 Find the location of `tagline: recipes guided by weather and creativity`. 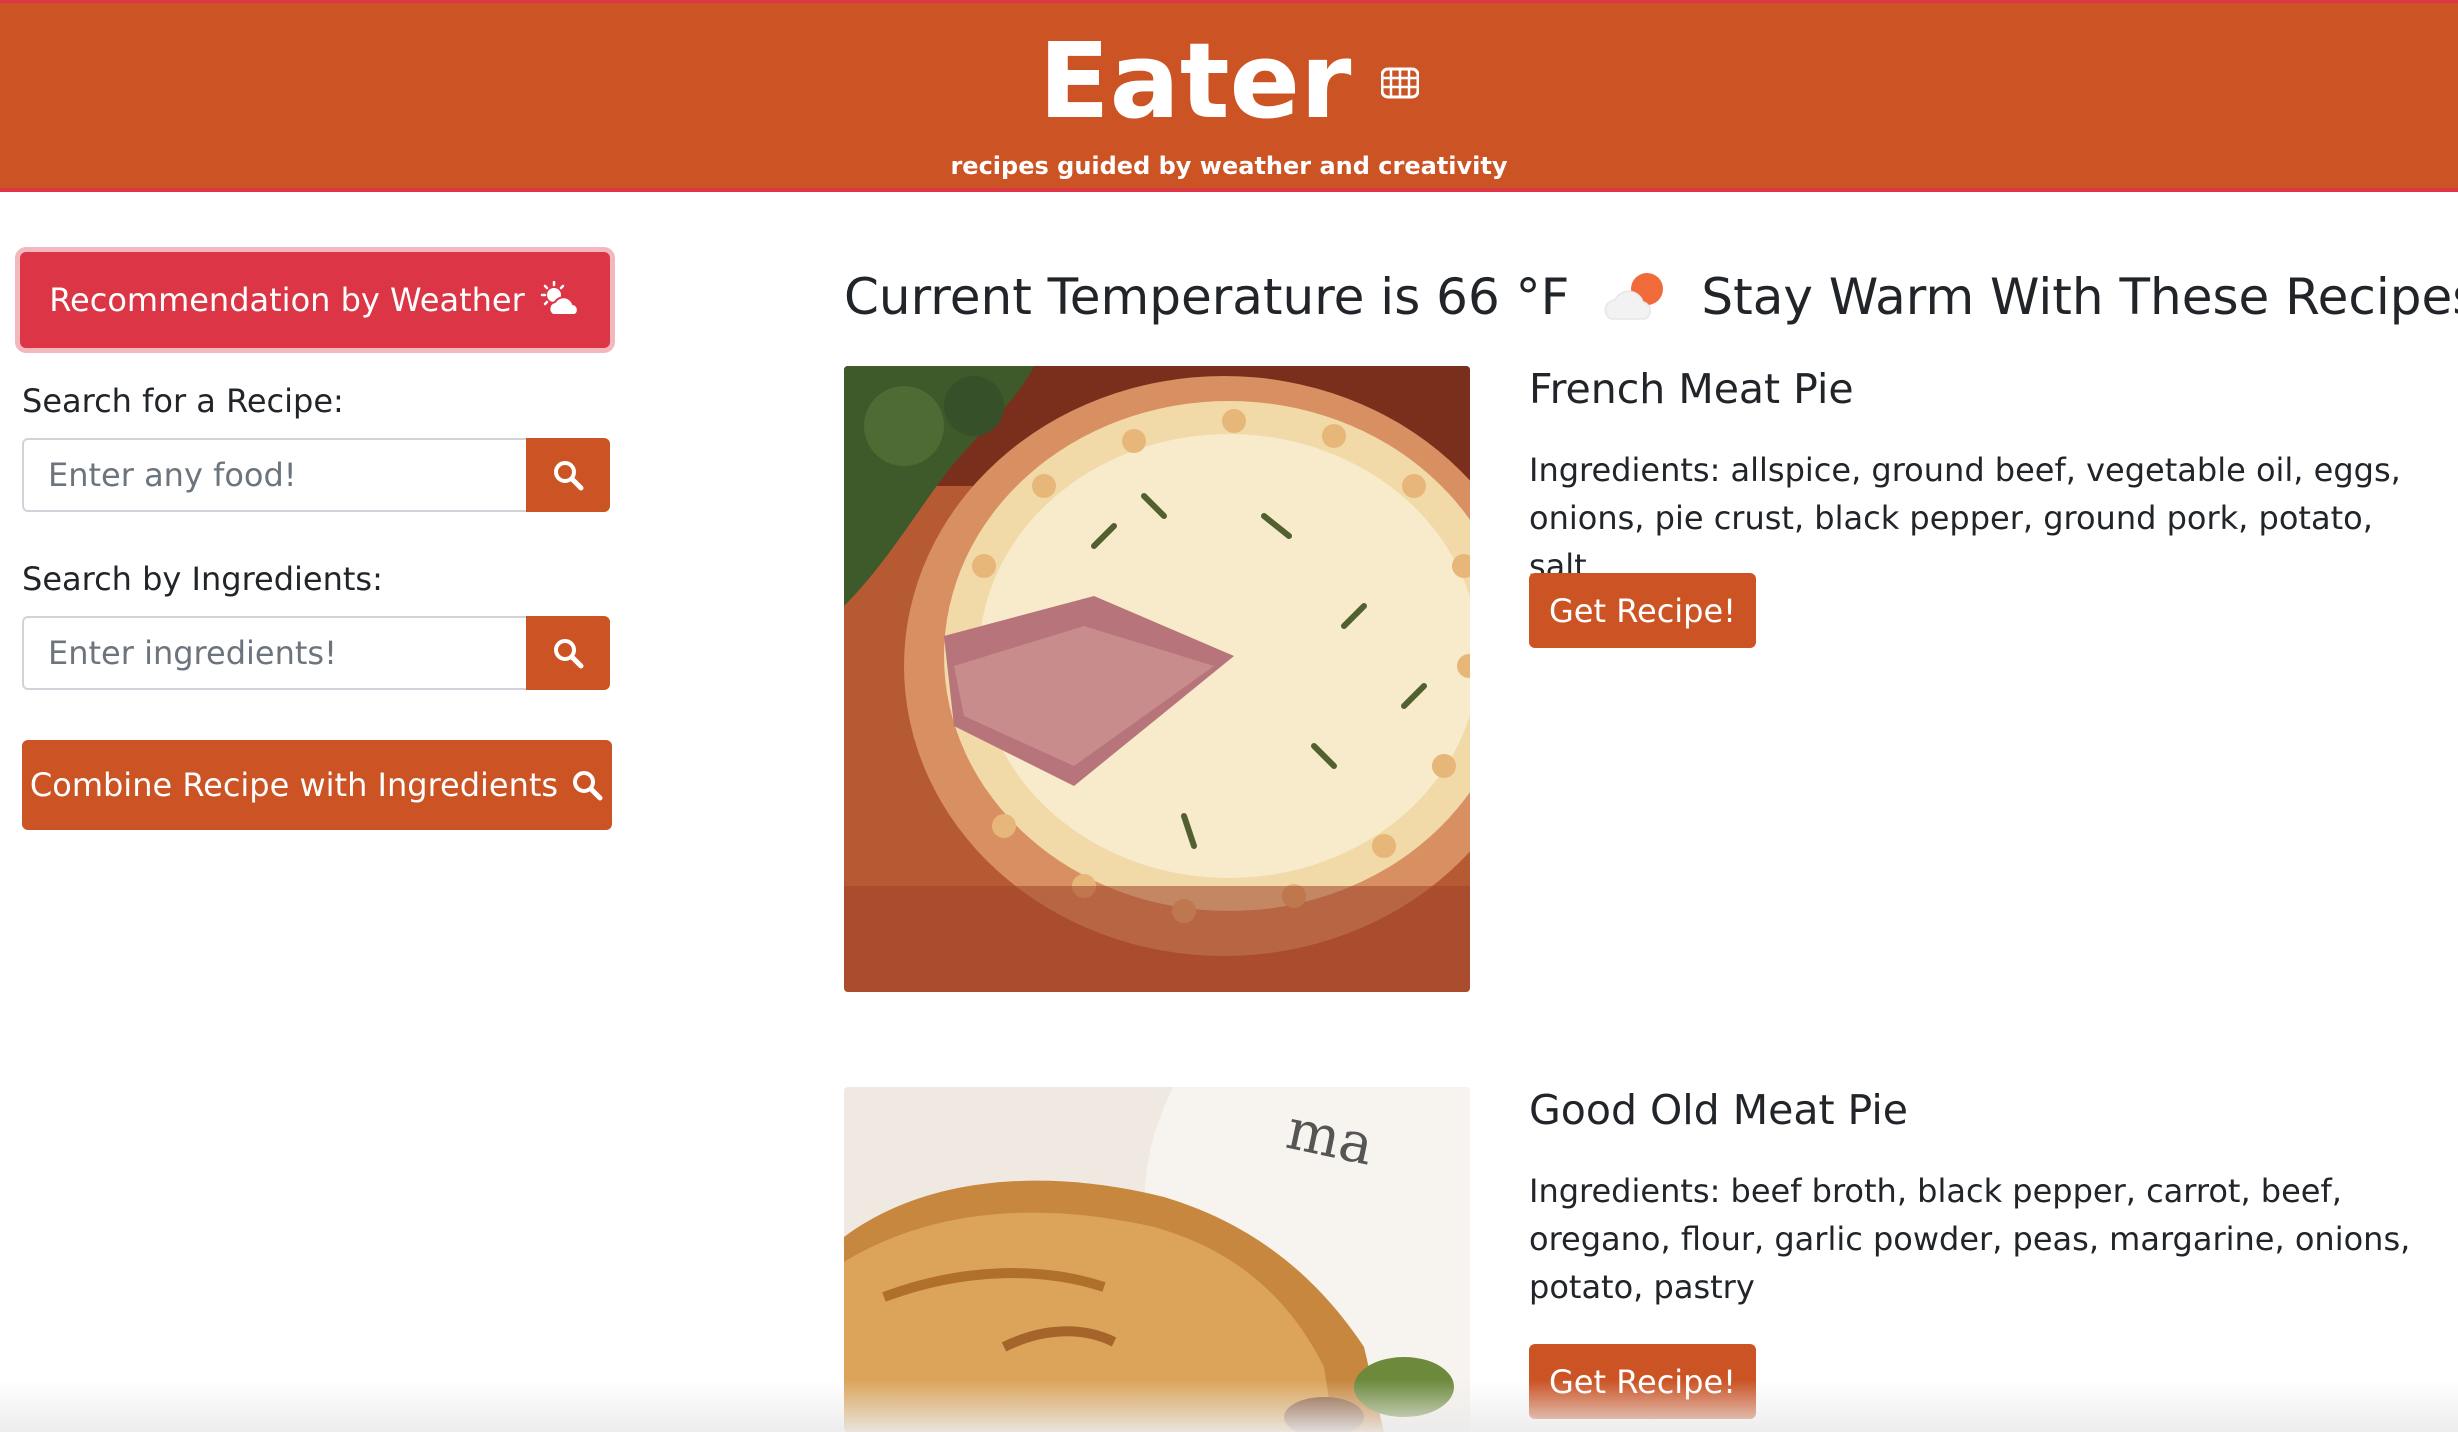

tagline: recipes guided by weather and creativity is located at coordinates (1229, 166).